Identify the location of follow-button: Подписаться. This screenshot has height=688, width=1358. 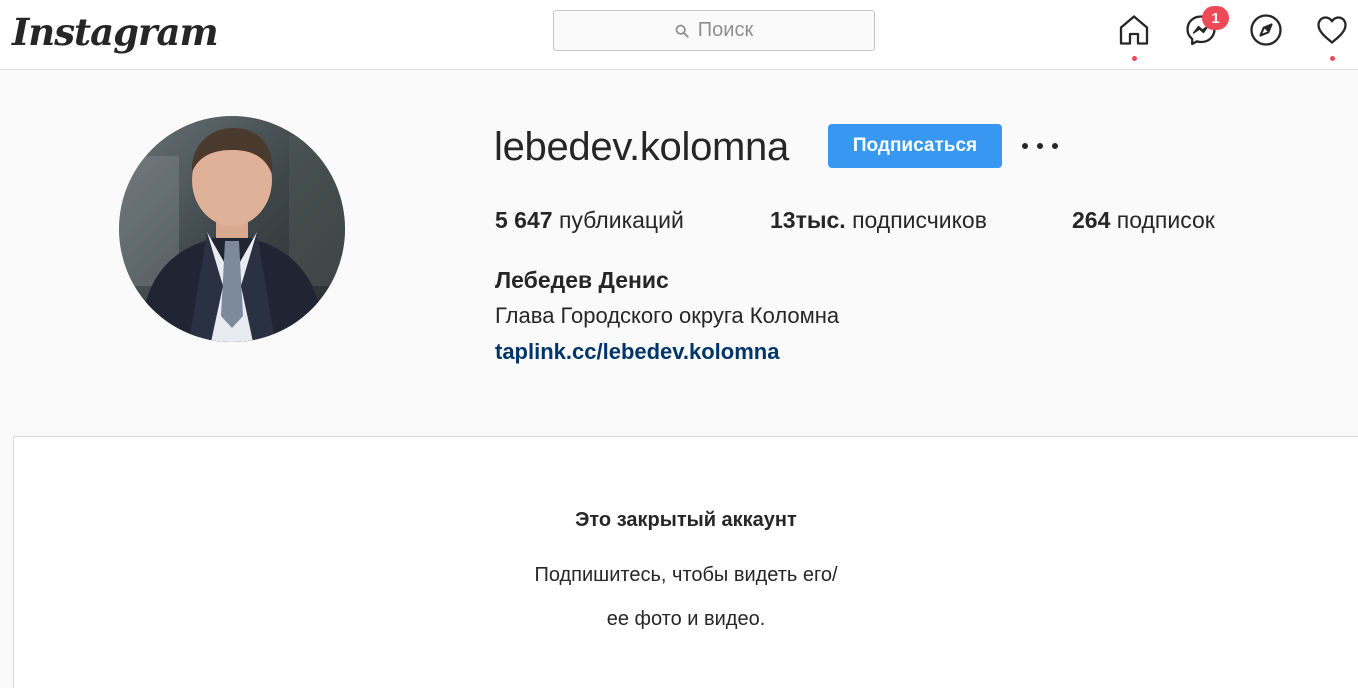
(915, 146).